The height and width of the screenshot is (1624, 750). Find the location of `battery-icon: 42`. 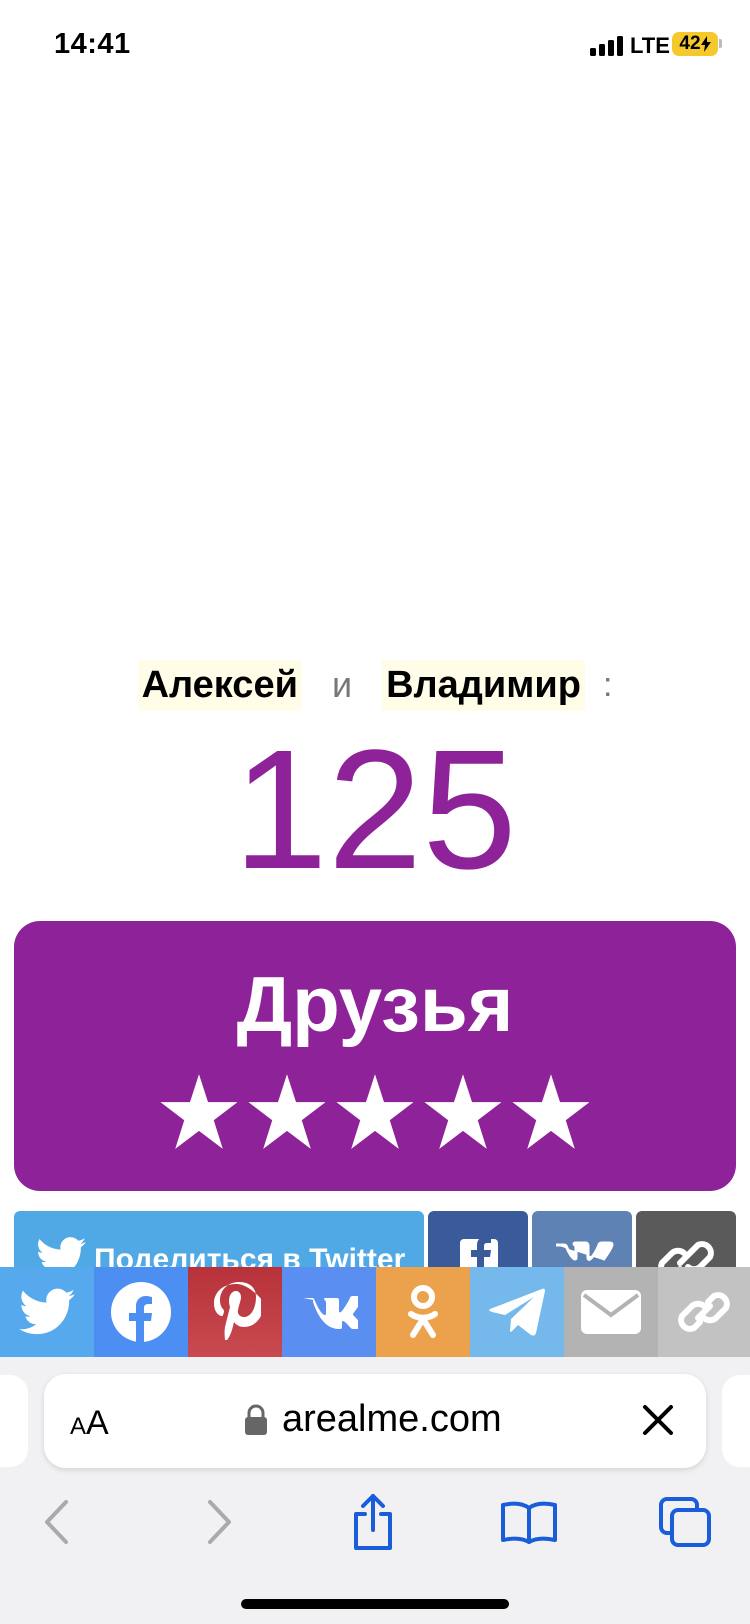

battery-icon: 42 is located at coordinates (695, 44).